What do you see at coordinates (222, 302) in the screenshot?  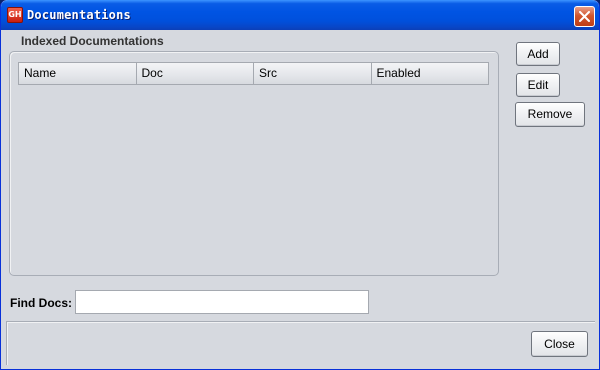 I see `find-docs-input` at bounding box center [222, 302].